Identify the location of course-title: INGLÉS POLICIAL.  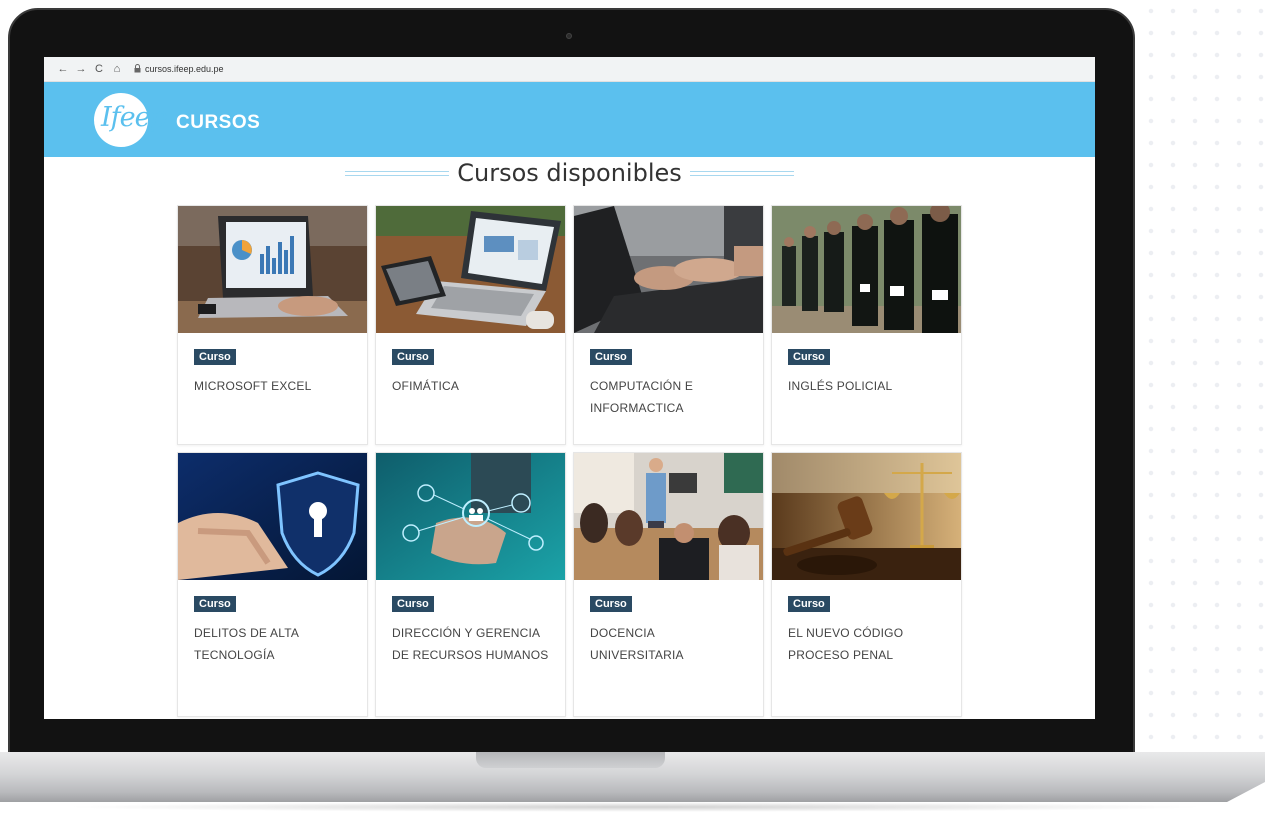
(868, 386).